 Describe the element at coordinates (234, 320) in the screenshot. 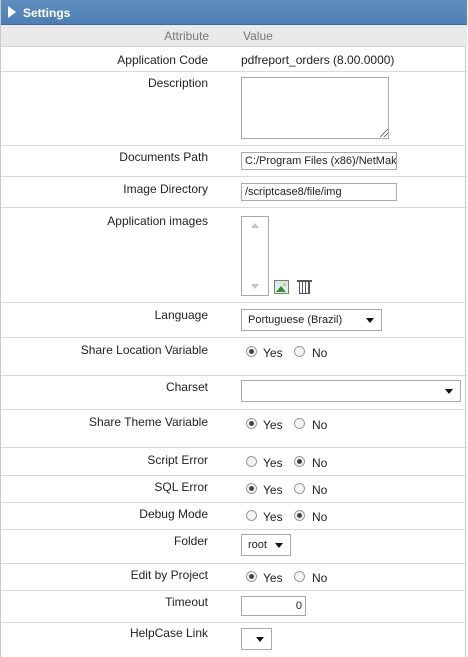

I see `row-language: Language Portuguese (Brazil)` at that location.